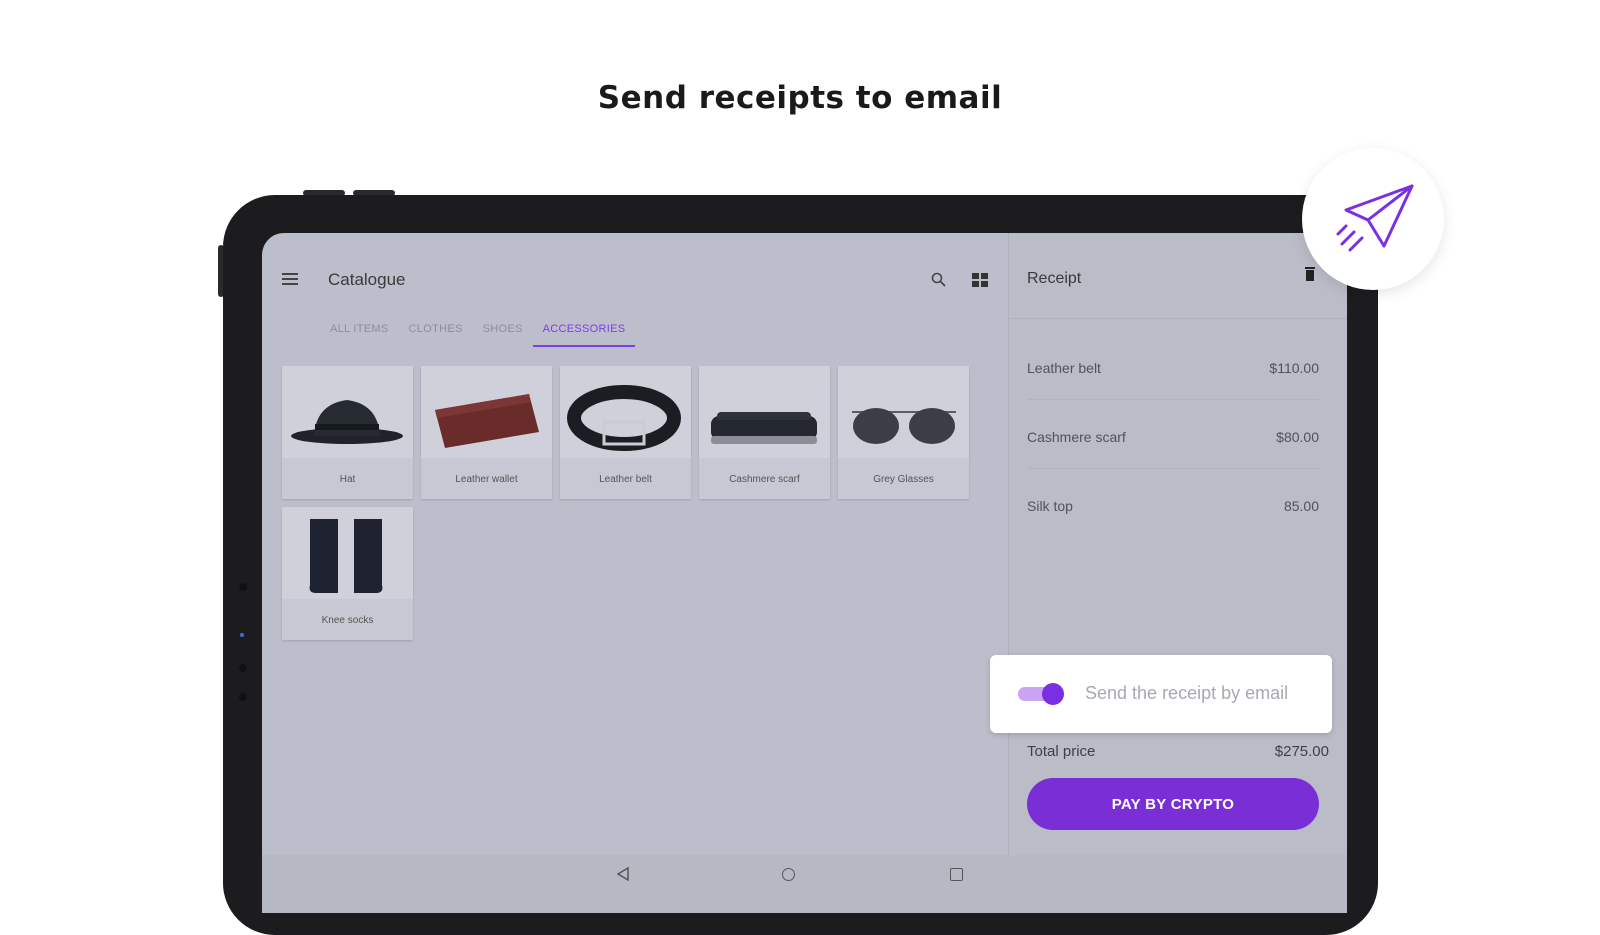  What do you see at coordinates (1061, 751) in the screenshot?
I see `total-label: Total price` at bounding box center [1061, 751].